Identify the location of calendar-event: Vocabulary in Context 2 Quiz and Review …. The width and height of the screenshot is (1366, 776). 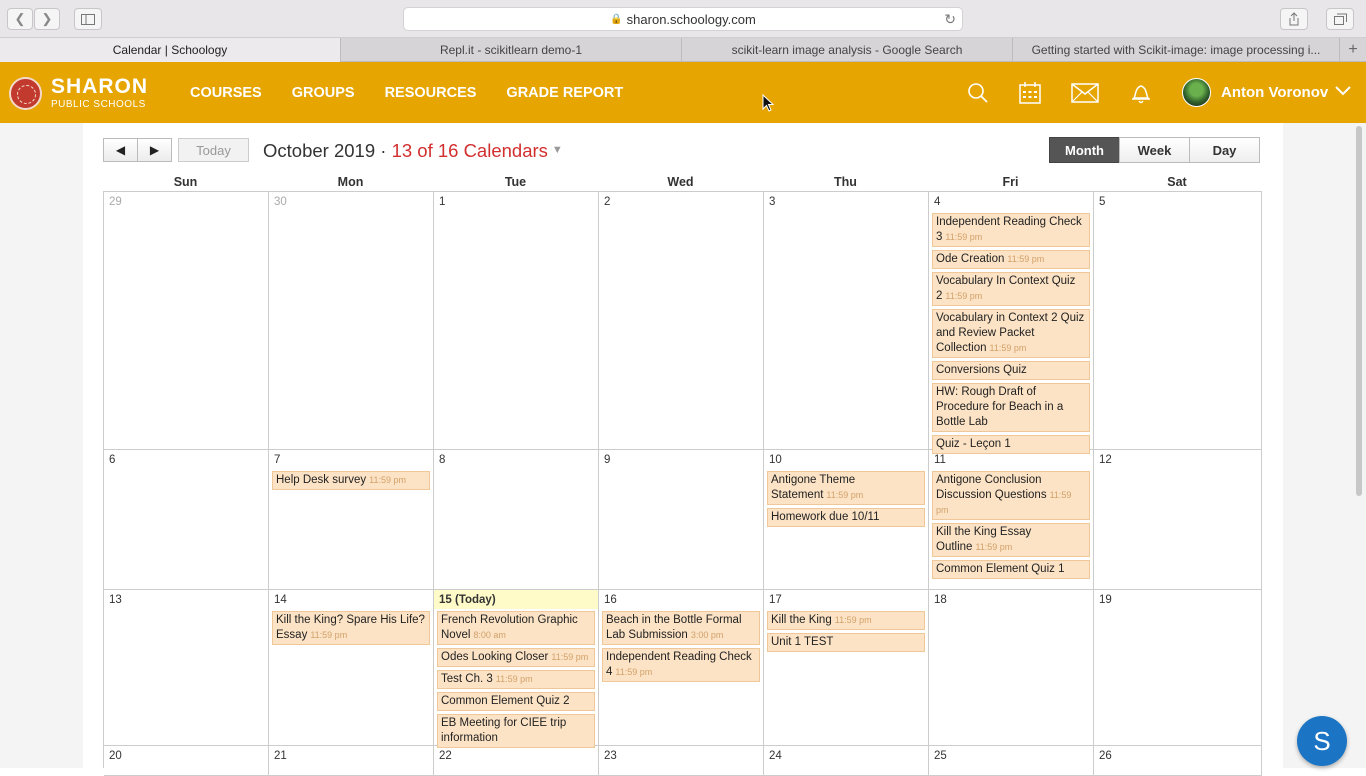
(1011, 333).